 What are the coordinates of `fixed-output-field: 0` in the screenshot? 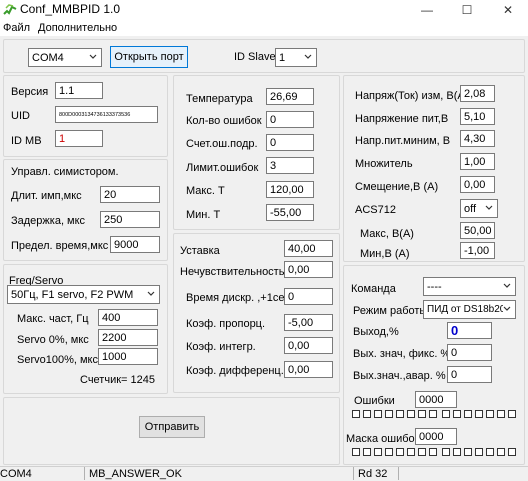 It's located at (469, 352).